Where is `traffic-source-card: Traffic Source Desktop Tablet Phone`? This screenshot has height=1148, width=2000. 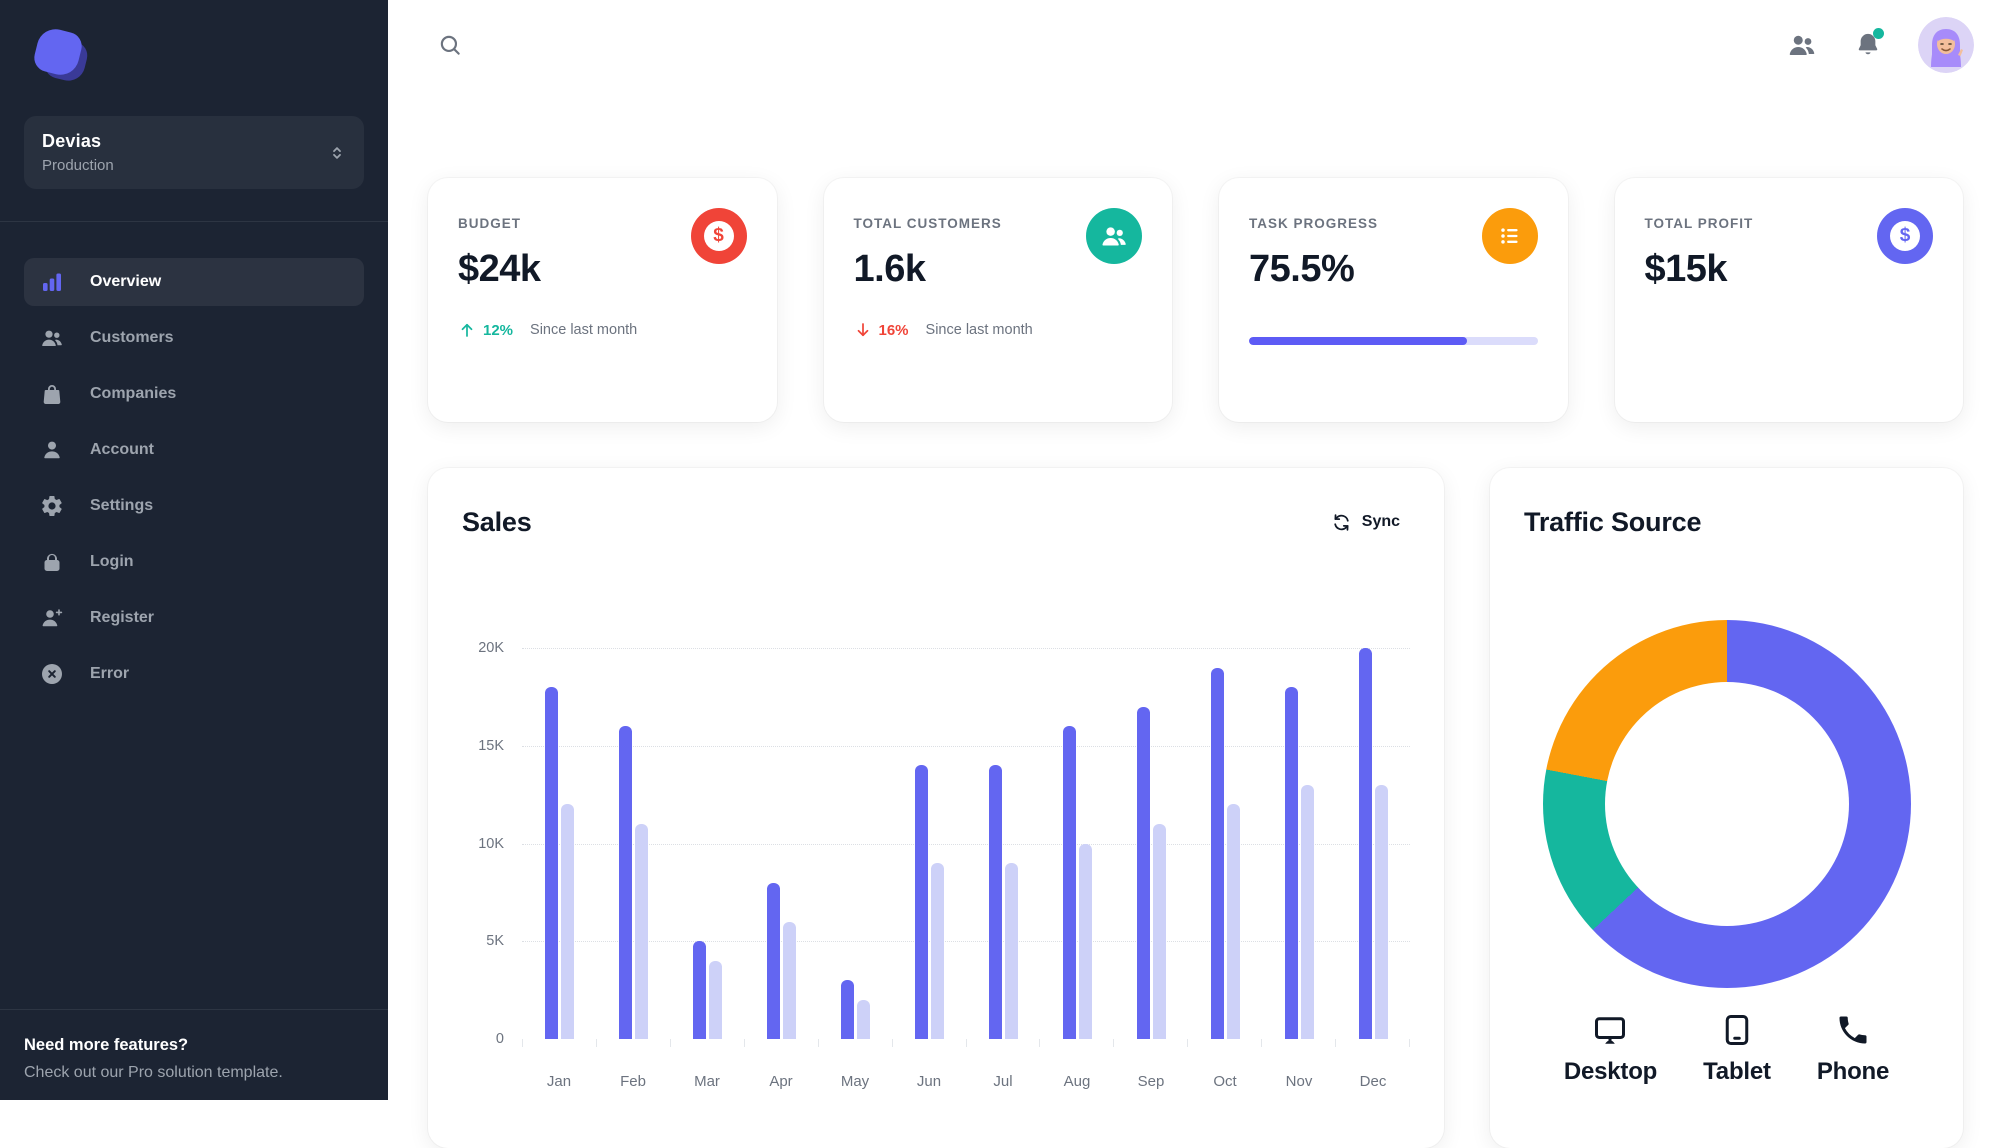 traffic-source-card: Traffic Source Desktop Tablet Phone is located at coordinates (1726, 808).